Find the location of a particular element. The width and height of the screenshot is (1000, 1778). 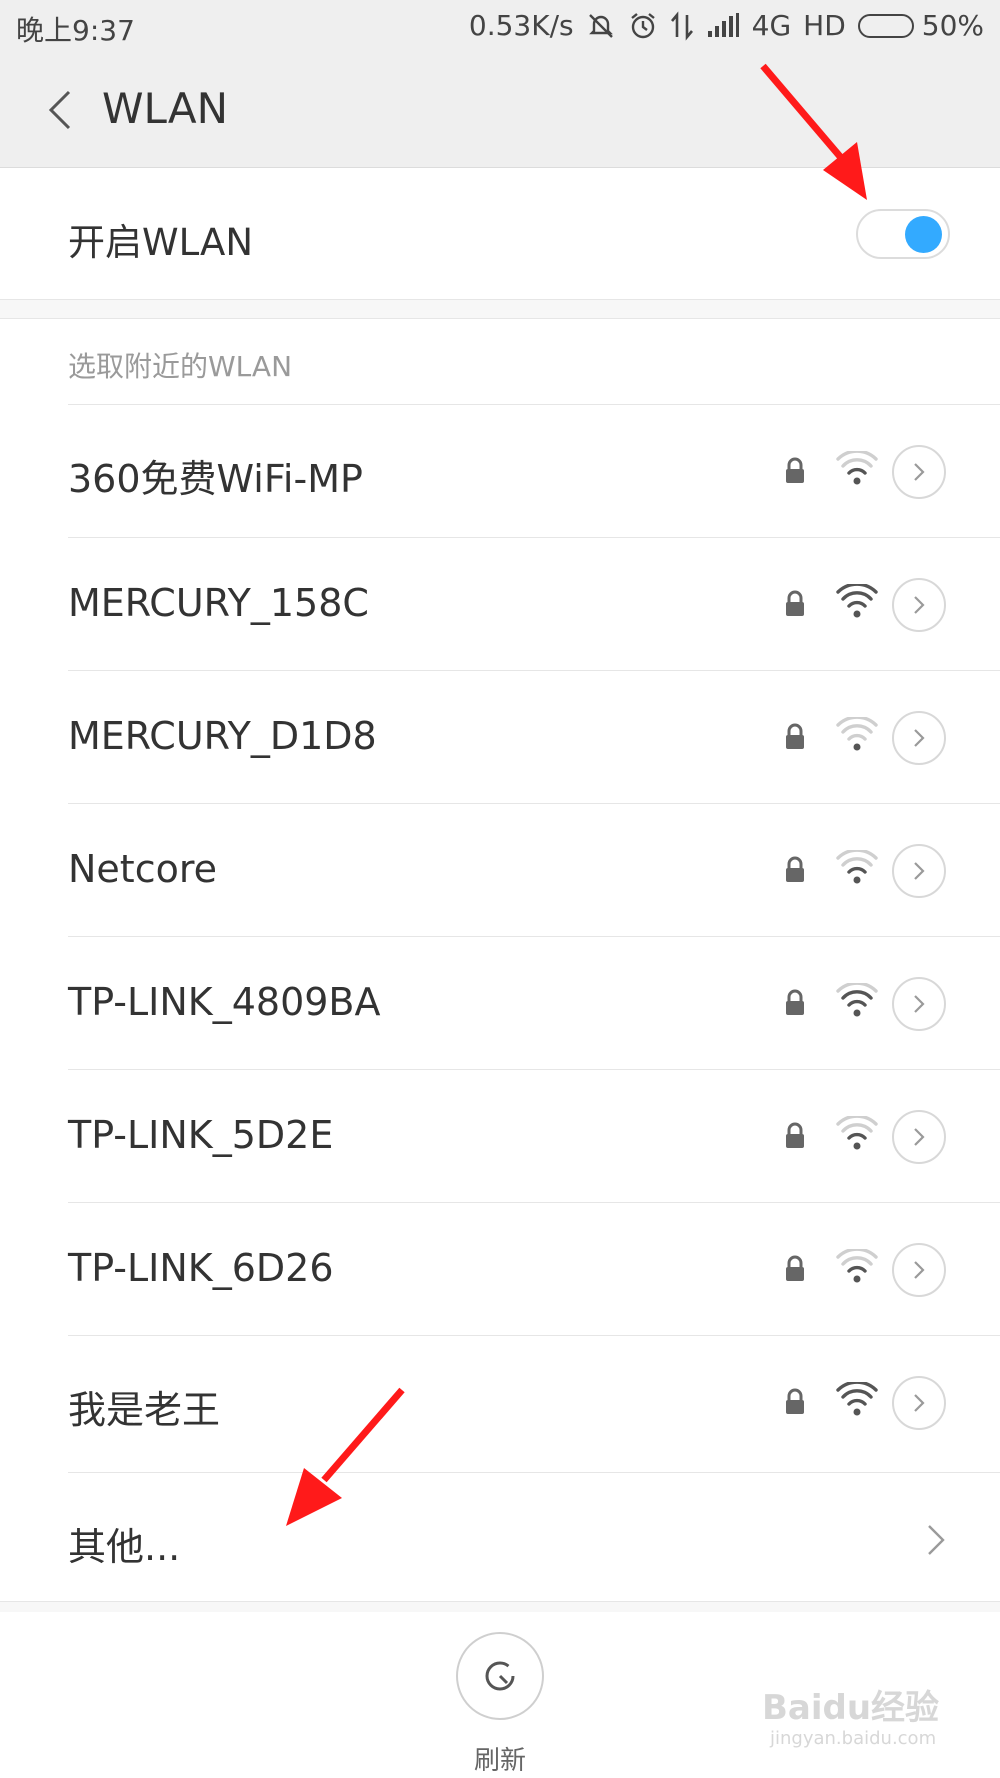

network-ssid: Netcore is located at coordinates (143, 869).